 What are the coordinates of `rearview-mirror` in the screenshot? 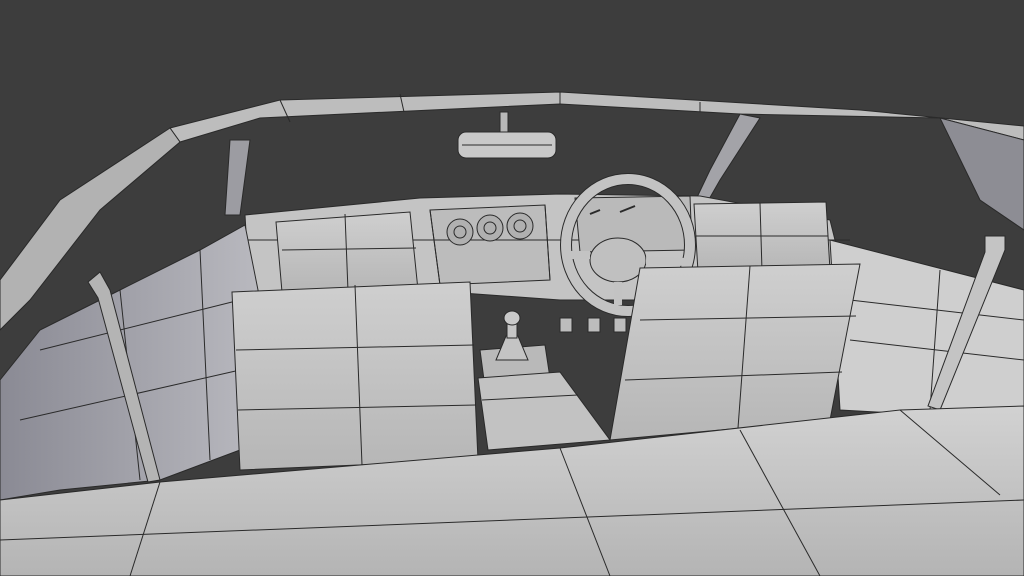 It's located at (507, 135).